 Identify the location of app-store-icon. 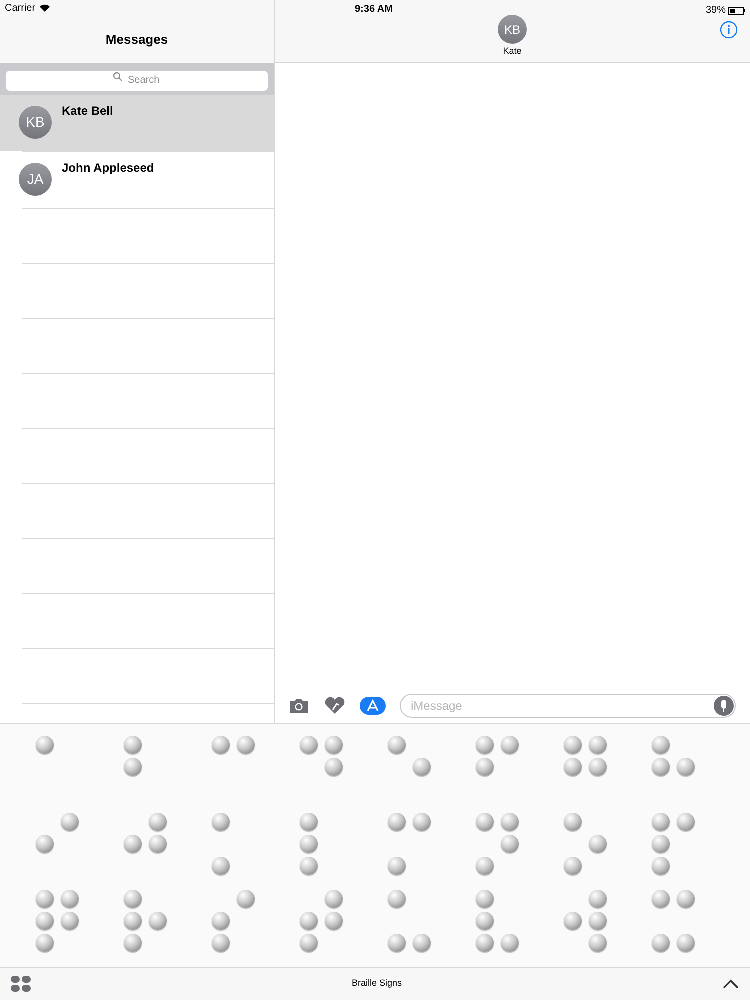
(373, 706).